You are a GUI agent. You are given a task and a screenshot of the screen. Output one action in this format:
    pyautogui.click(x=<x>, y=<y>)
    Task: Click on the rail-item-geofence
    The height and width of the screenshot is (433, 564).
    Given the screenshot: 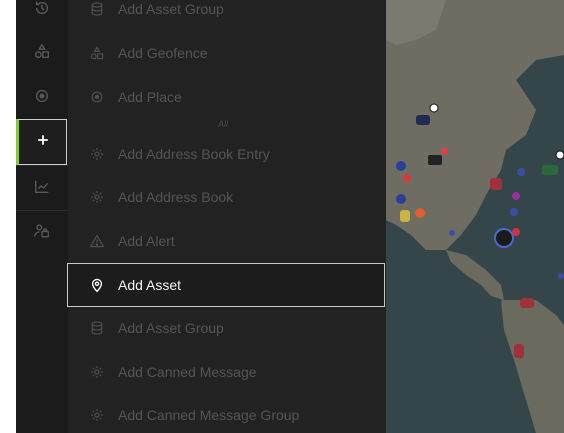 What is the action you would take?
    pyautogui.click(x=42, y=53)
    